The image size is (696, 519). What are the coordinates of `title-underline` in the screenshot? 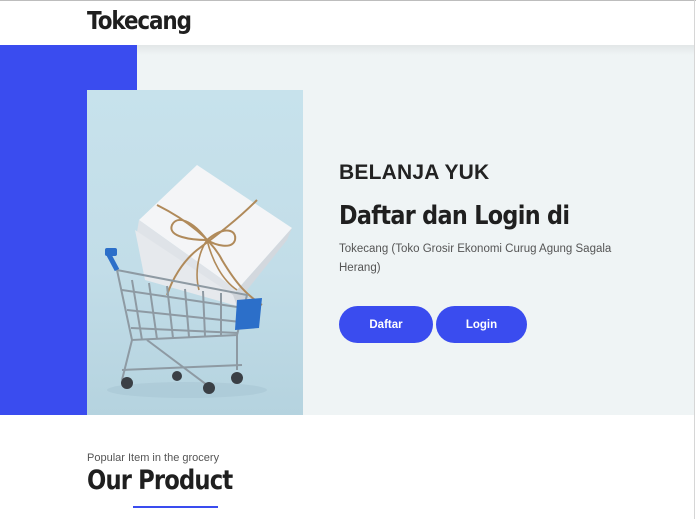 It's located at (175, 507).